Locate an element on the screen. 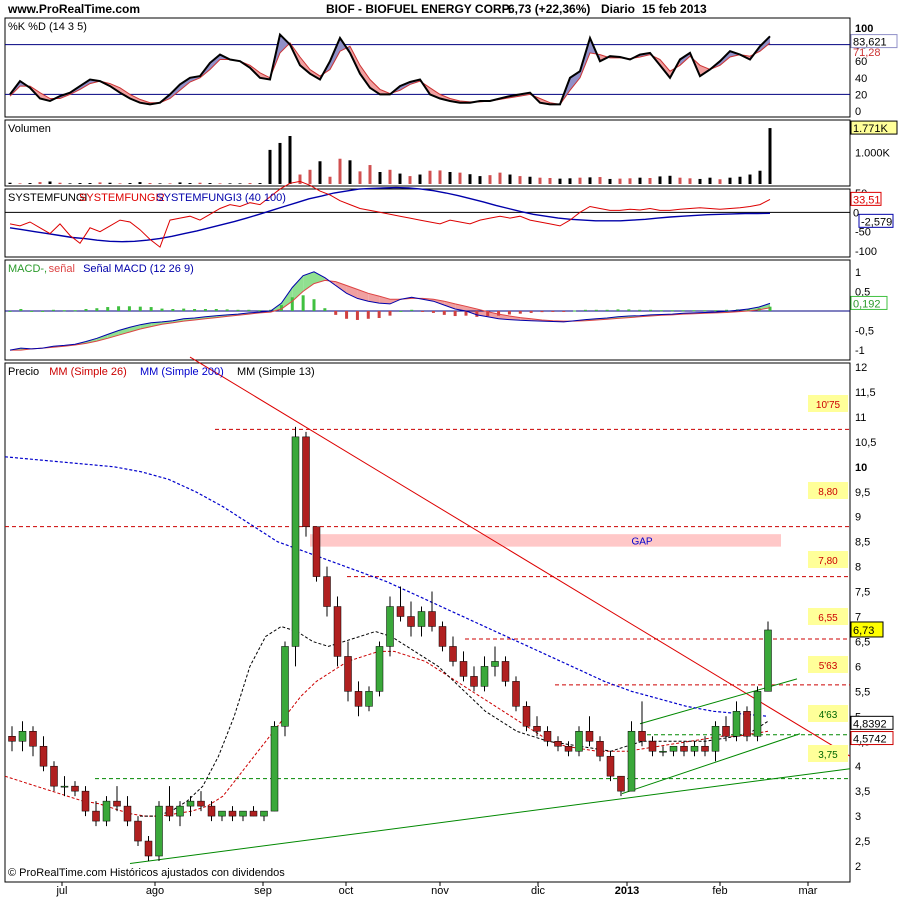 Image resolution: width=900 pixels, height=900 pixels. stoch-tick-label: 0 is located at coordinates (858, 112).